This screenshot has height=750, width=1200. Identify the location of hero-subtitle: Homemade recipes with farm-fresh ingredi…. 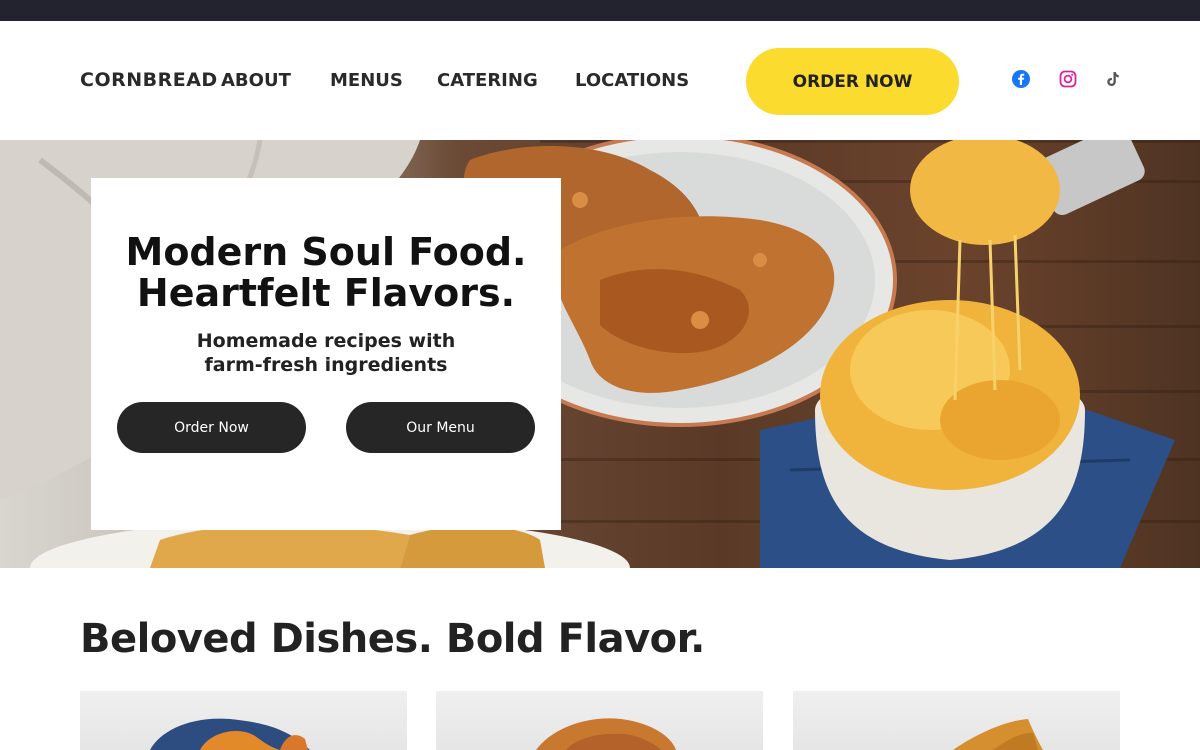
(326, 353).